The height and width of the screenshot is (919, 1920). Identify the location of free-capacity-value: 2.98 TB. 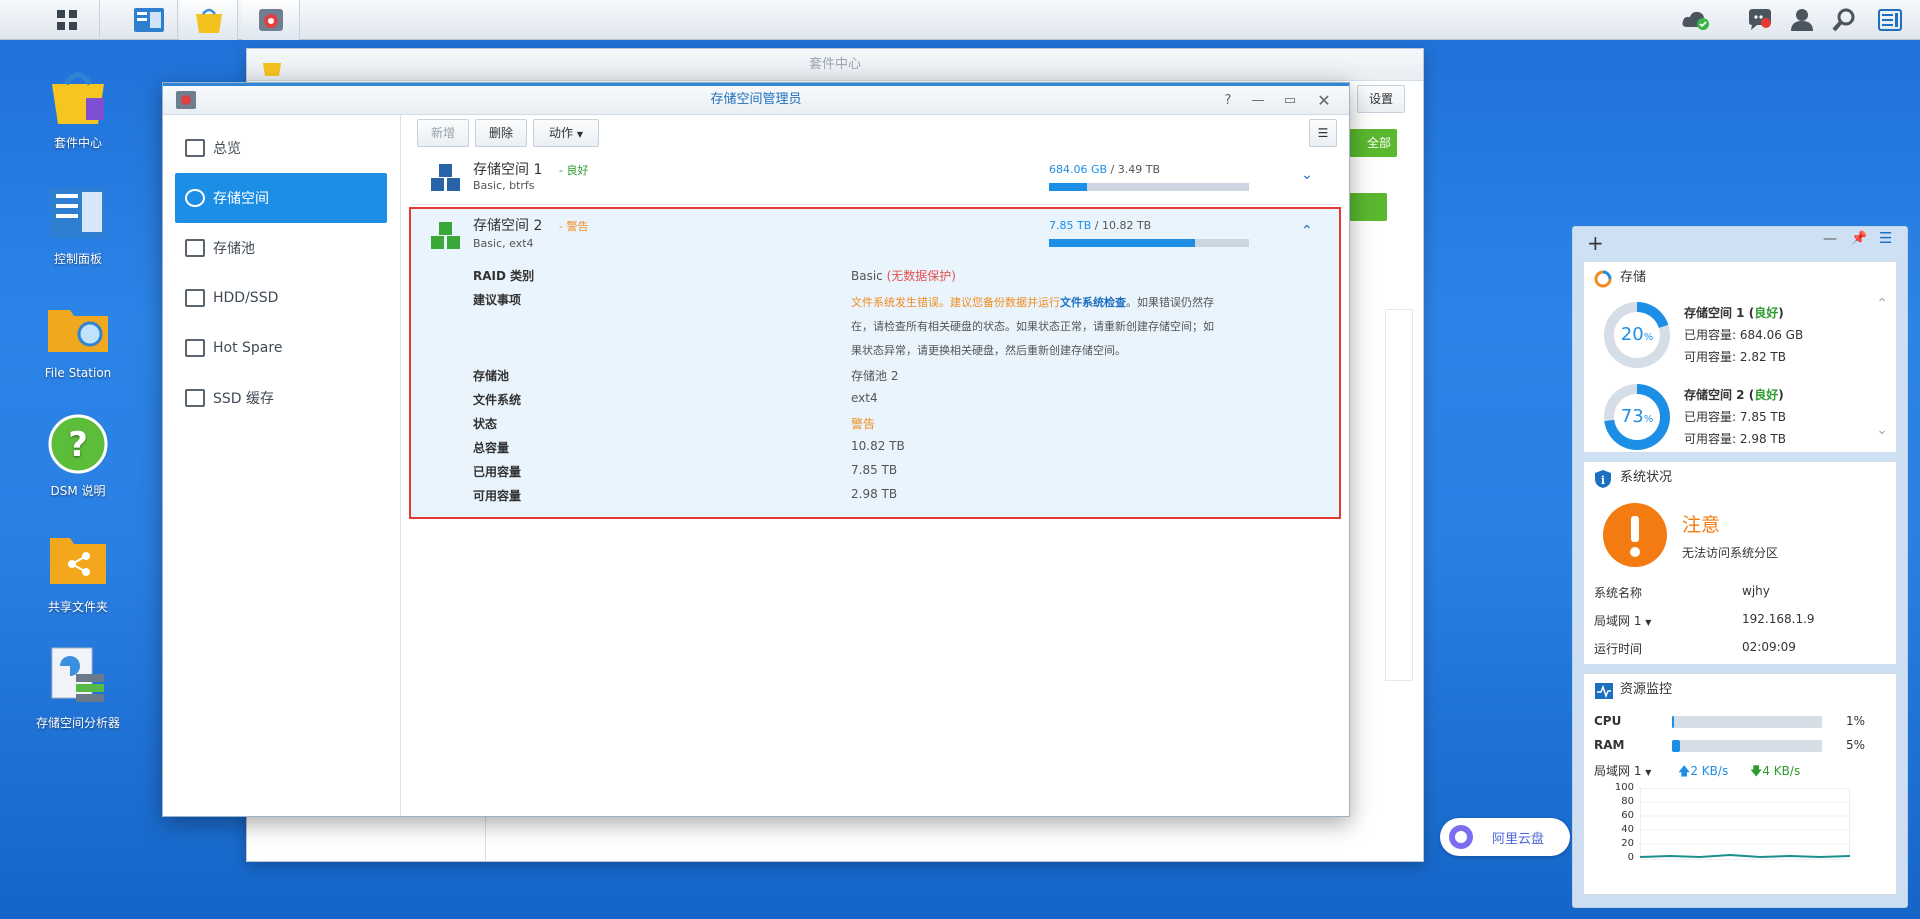
(874, 494).